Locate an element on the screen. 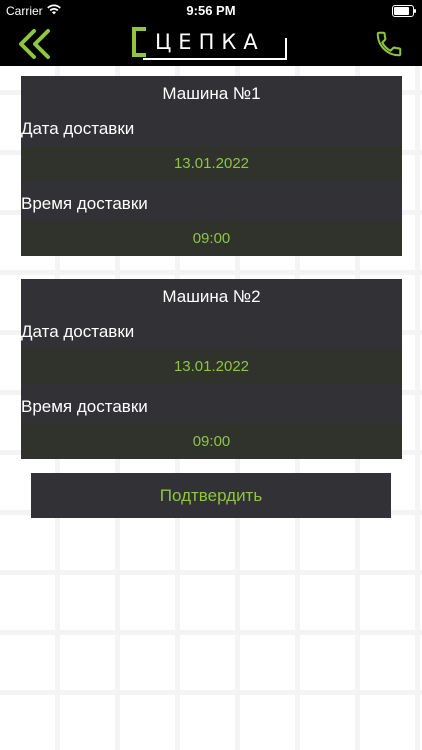 Image resolution: width=422 pixels, height=750 pixels. back-button is located at coordinates (35, 44).